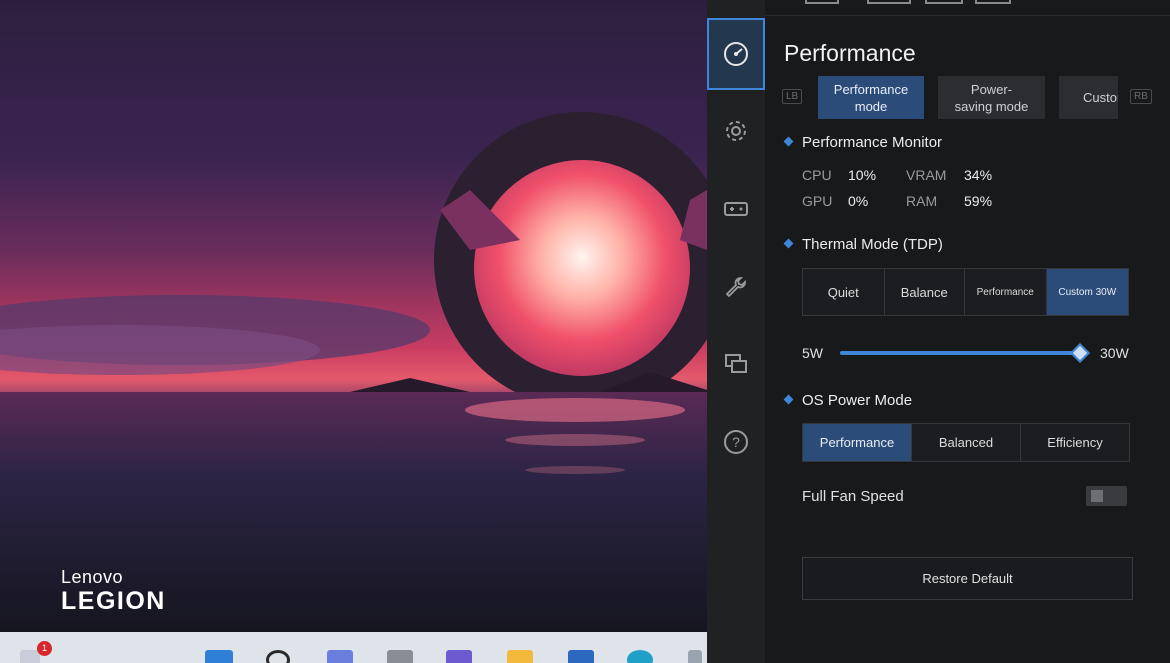  What do you see at coordinates (872, 142) in the screenshot?
I see `performance-monitor-title: Performance Monitor` at bounding box center [872, 142].